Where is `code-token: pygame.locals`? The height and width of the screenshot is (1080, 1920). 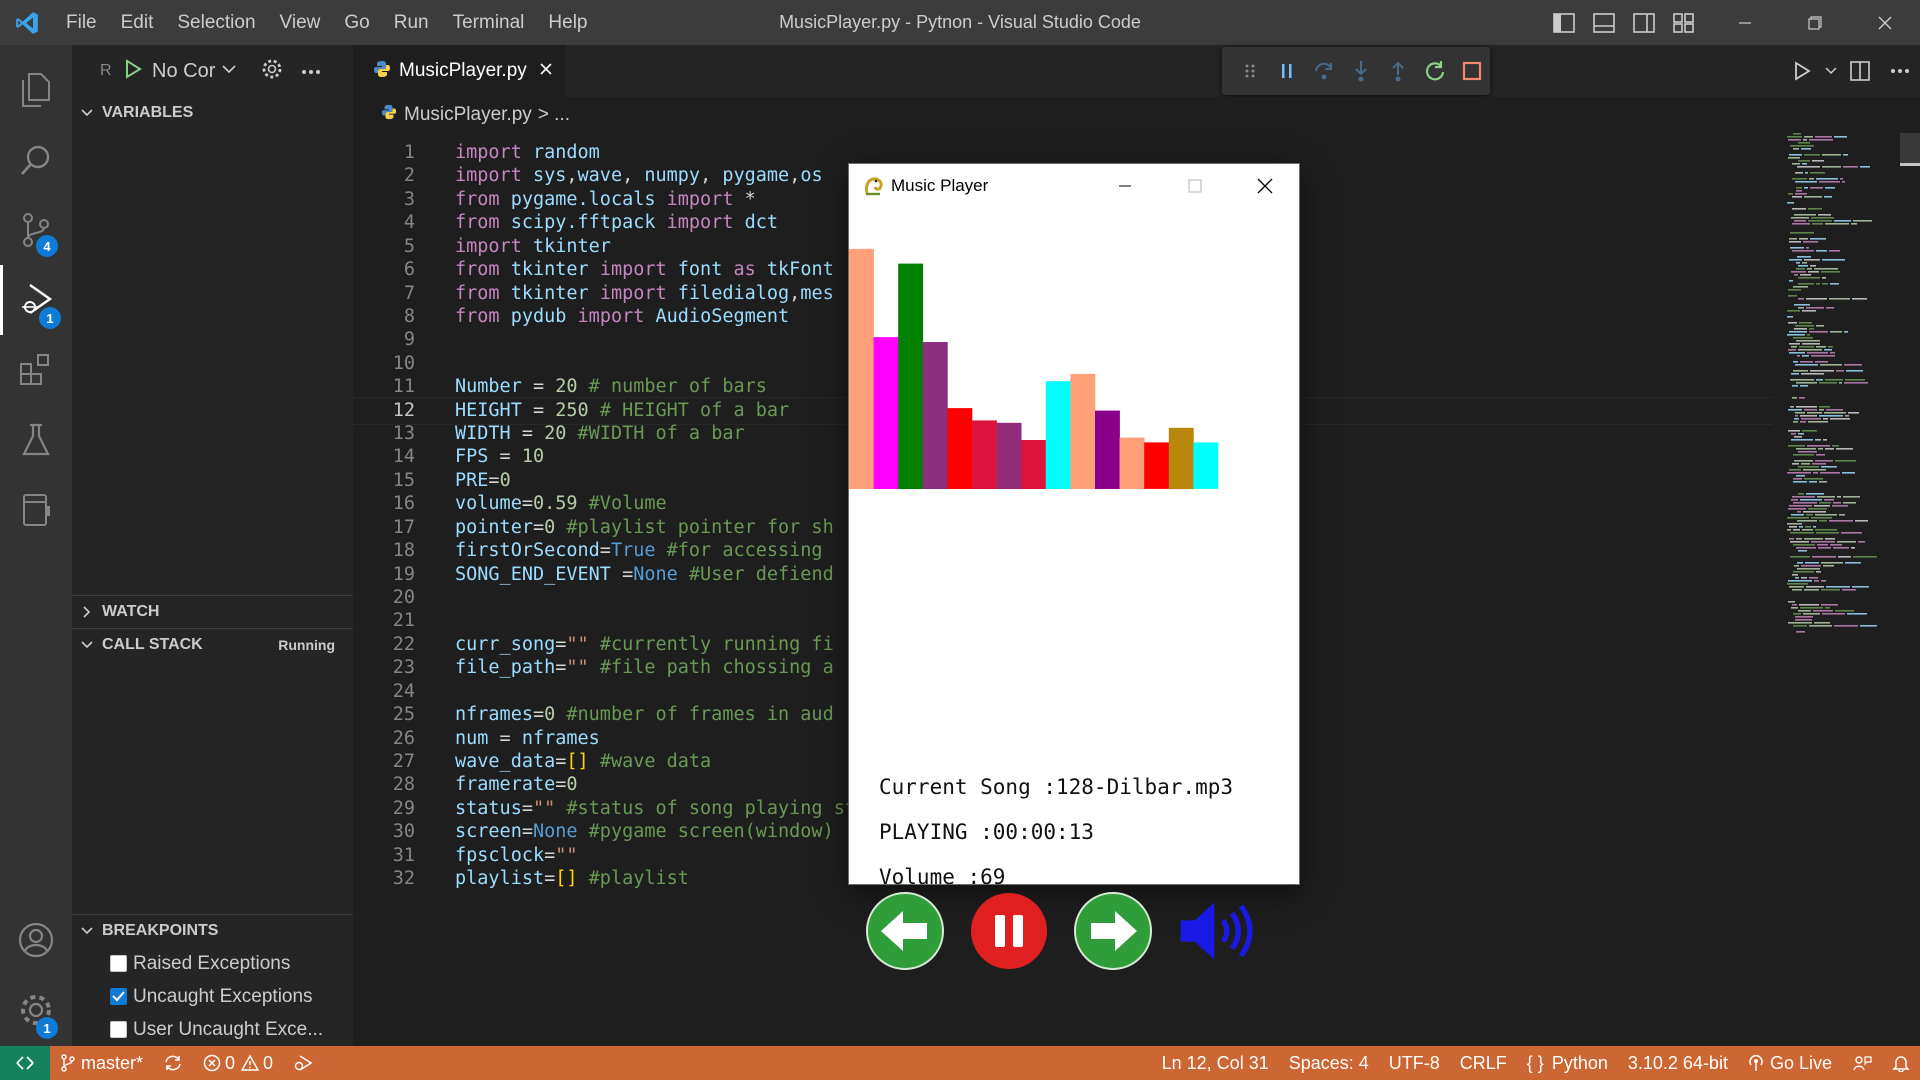 code-token: pygame.locals is located at coordinates (583, 199).